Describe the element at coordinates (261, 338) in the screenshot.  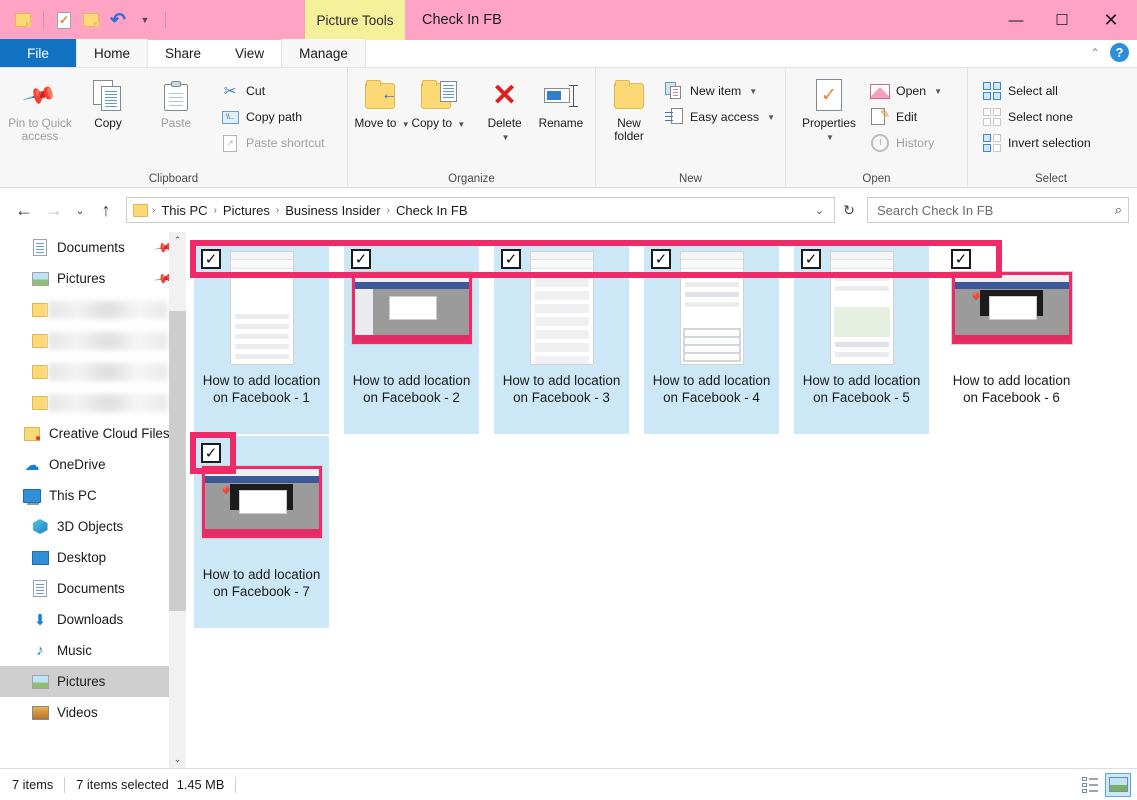
I see `file-tile: ✓ How to add location on Facebook - 1` at that location.